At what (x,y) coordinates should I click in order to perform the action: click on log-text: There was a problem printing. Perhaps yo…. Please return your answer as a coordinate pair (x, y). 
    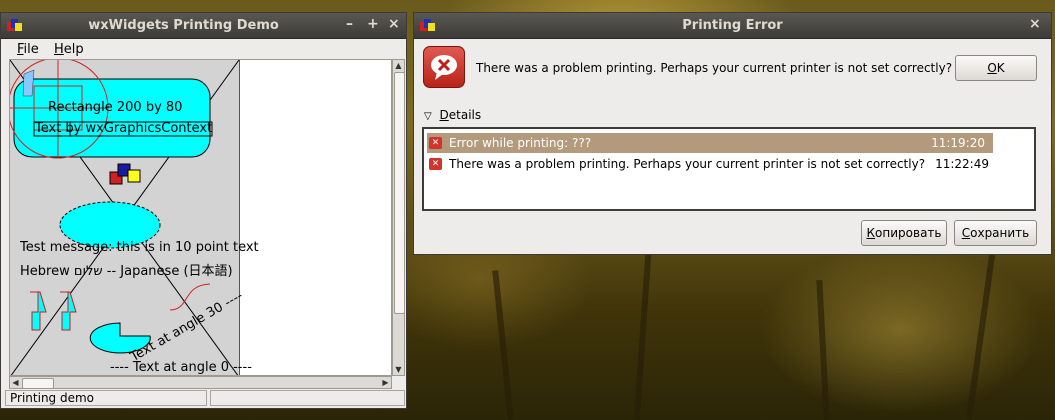
    Looking at the image, I should click on (687, 164).